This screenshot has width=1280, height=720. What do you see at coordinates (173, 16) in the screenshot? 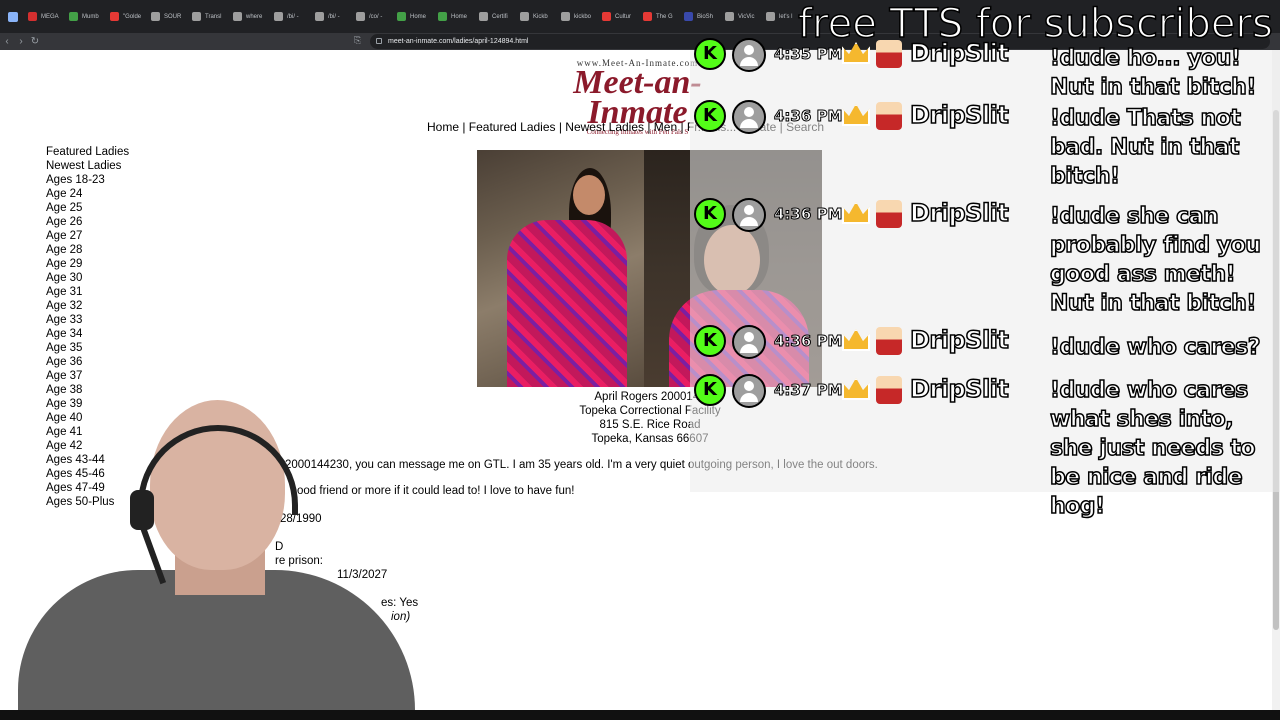
I see `tab-label: SOUR` at bounding box center [173, 16].